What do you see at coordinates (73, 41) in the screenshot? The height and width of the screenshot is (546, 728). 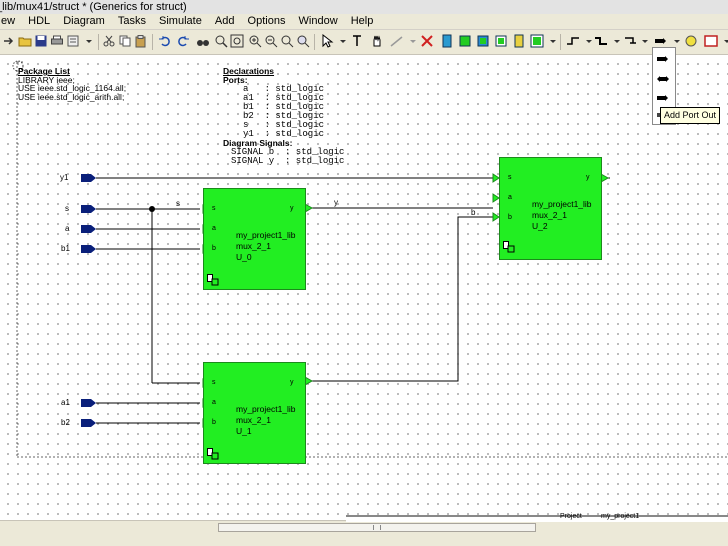 I see `properties-icon` at bounding box center [73, 41].